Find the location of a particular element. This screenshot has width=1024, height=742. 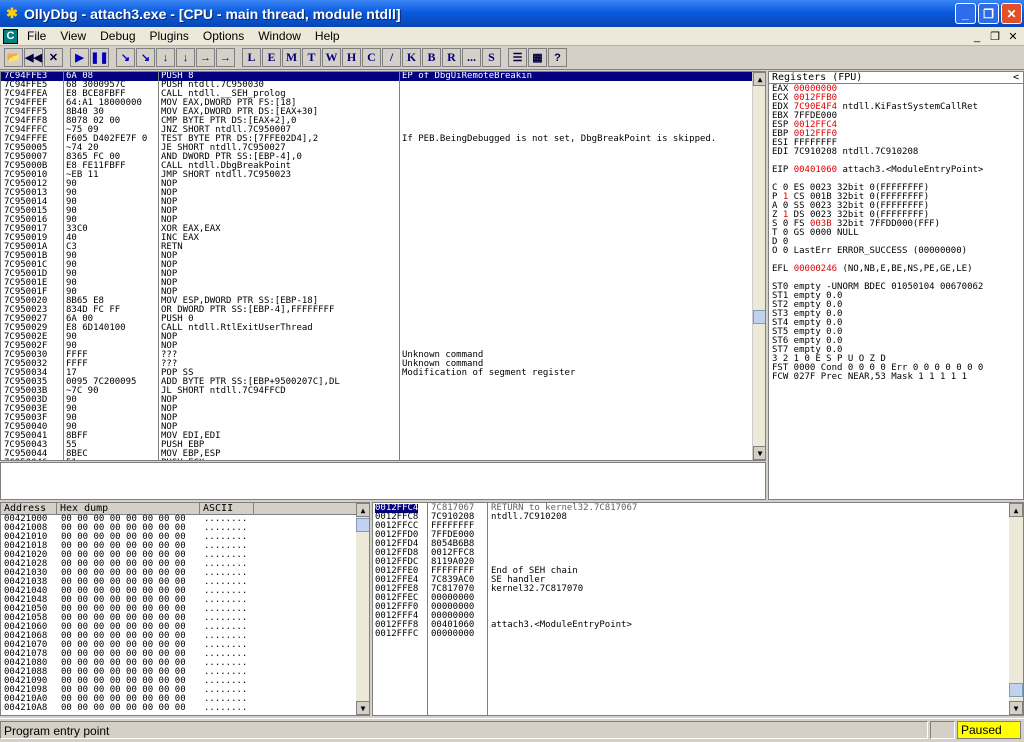

step-over-icon: ↘ is located at coordinates (145, 57).